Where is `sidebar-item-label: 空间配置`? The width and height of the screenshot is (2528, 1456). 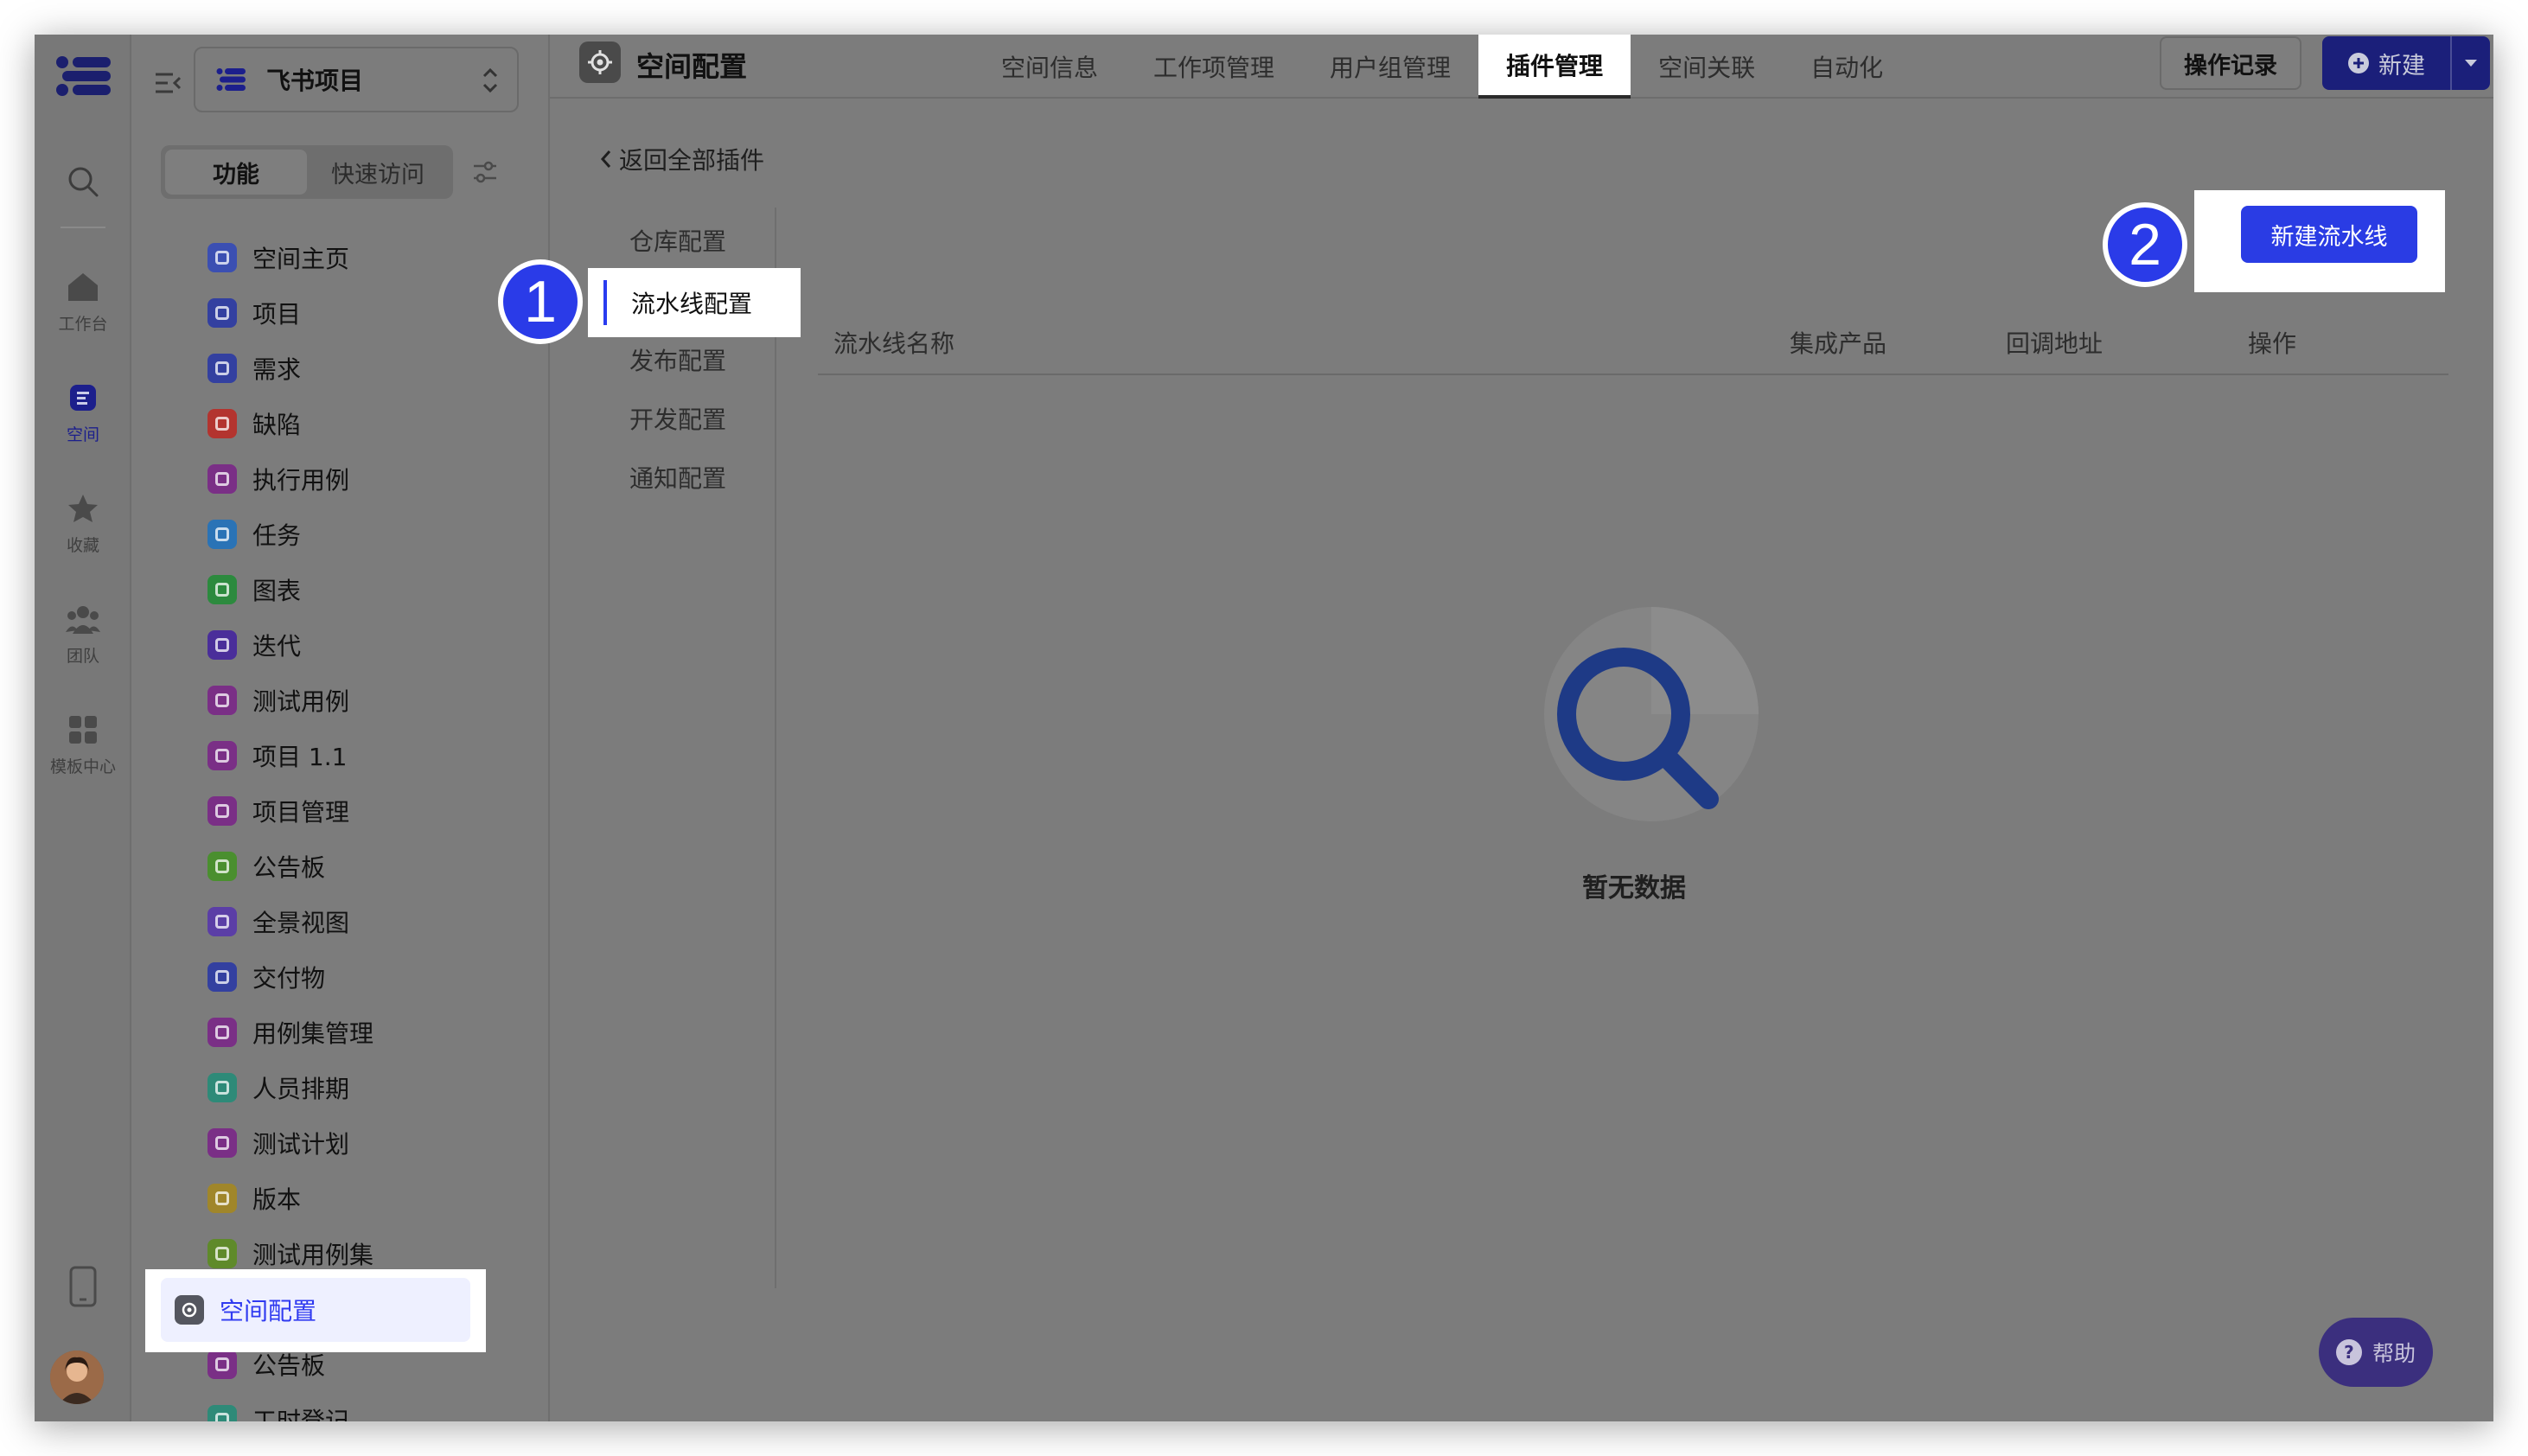
sidebar-item-label: 空间配置 is located at coordinates (268, 1311).